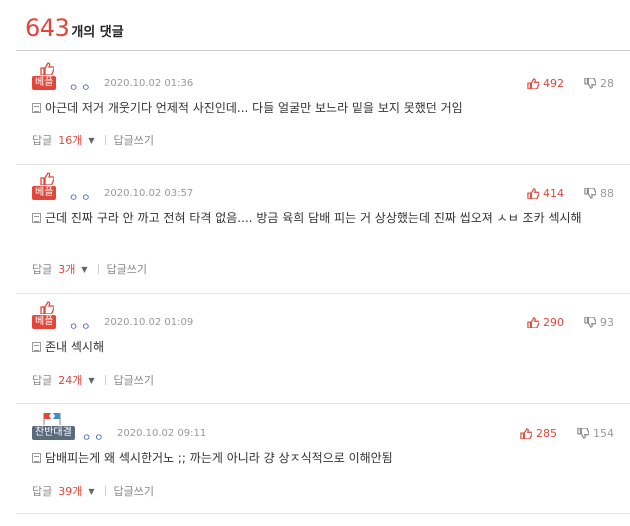  What do you see at coordinates (70, 380) in the screenshot?
I see `reply-count: 24개` at bounding box center [70, 380].